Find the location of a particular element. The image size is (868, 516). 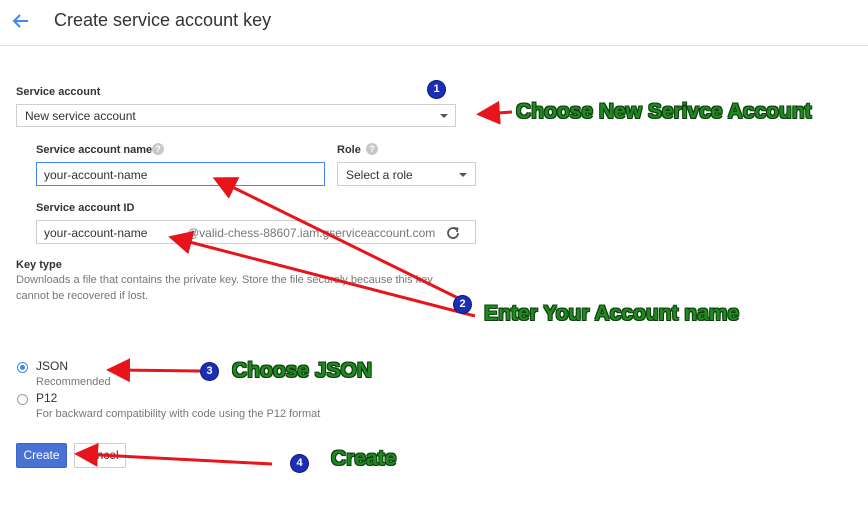

callout-choose-service-account: Choose New Serivce Account is located at coordinates (664, 111).